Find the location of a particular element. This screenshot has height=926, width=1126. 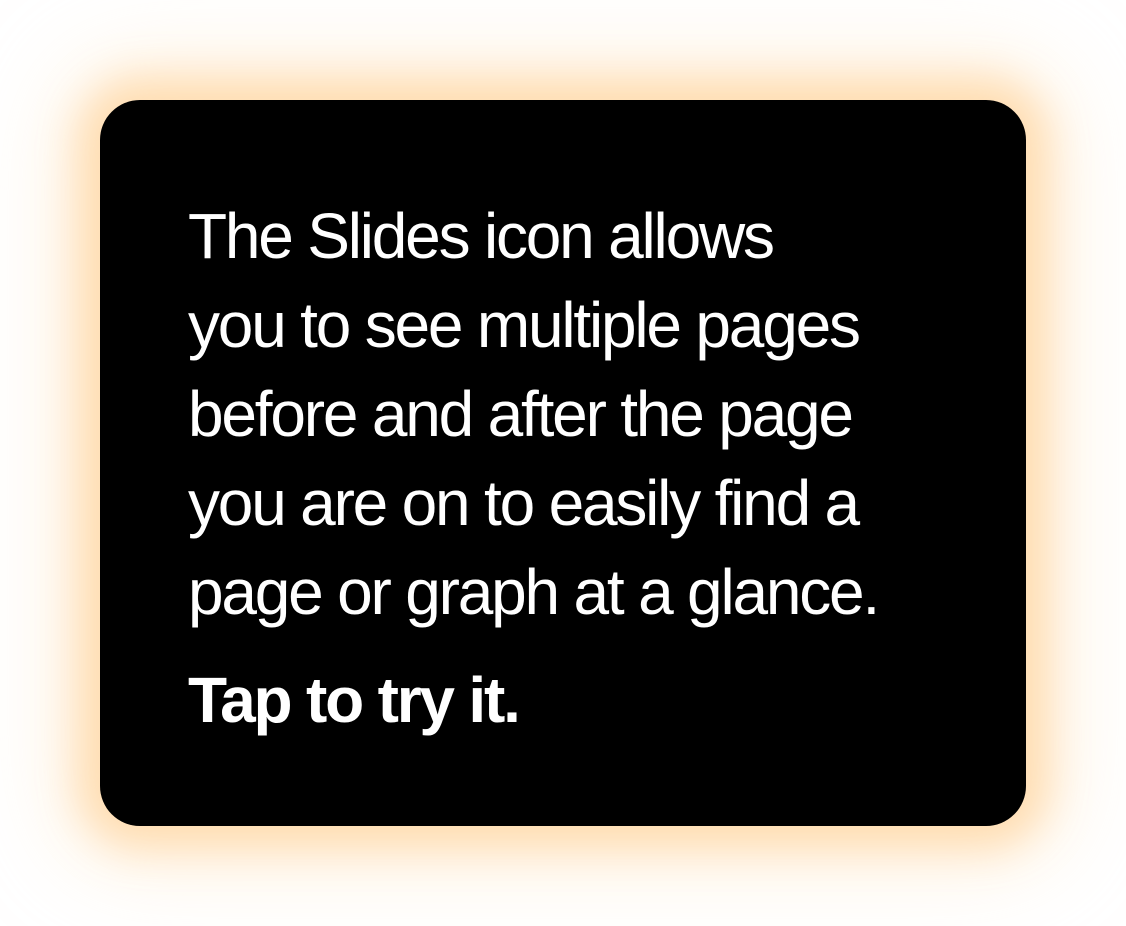

tap-to-try-cta: Tap to try it. is located at coordinates (354, 700).